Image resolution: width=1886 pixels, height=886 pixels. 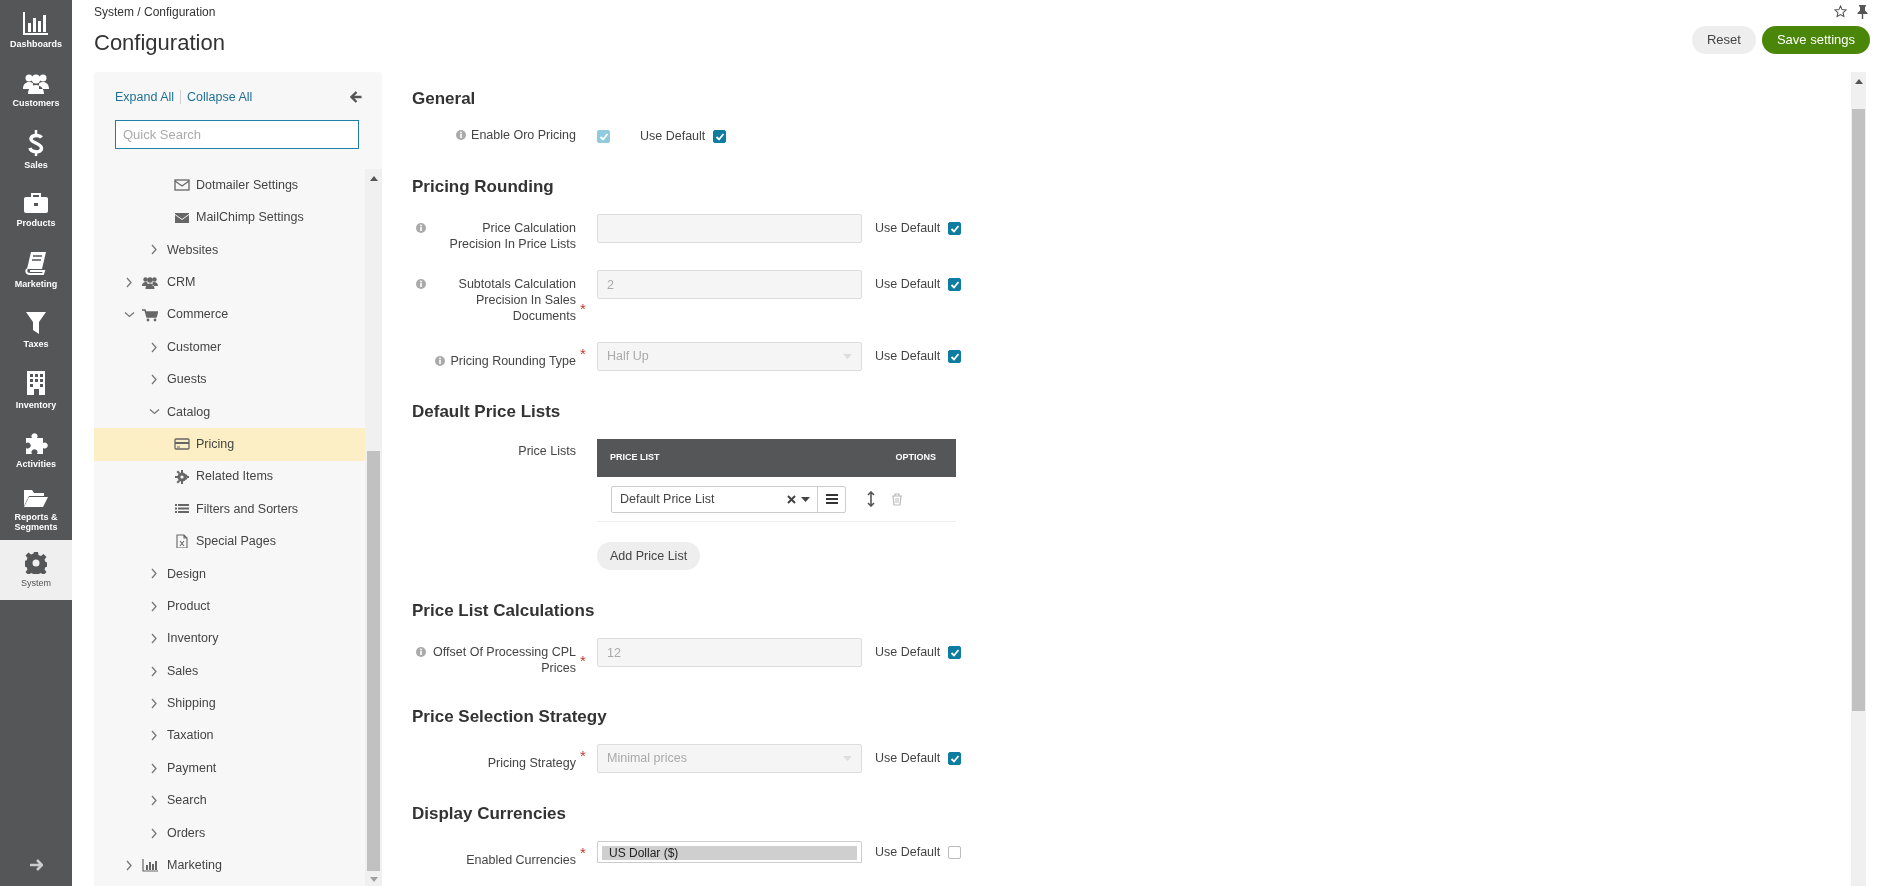 I want to click on tree-item: Design, so click(x=229, y=574).